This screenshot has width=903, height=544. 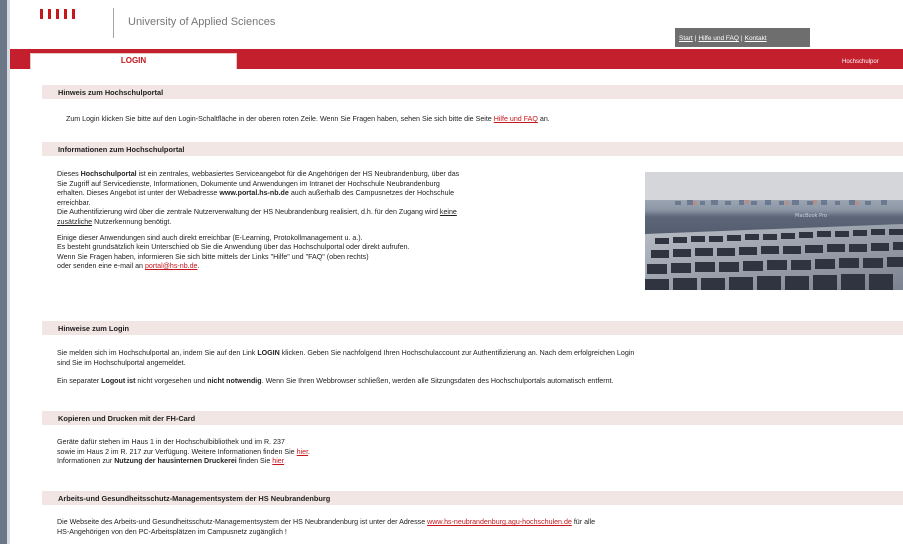 What do you see at coordinates (113, 23) in the screenshot?
I see `logo-divider` at bounding box center [113, 23].